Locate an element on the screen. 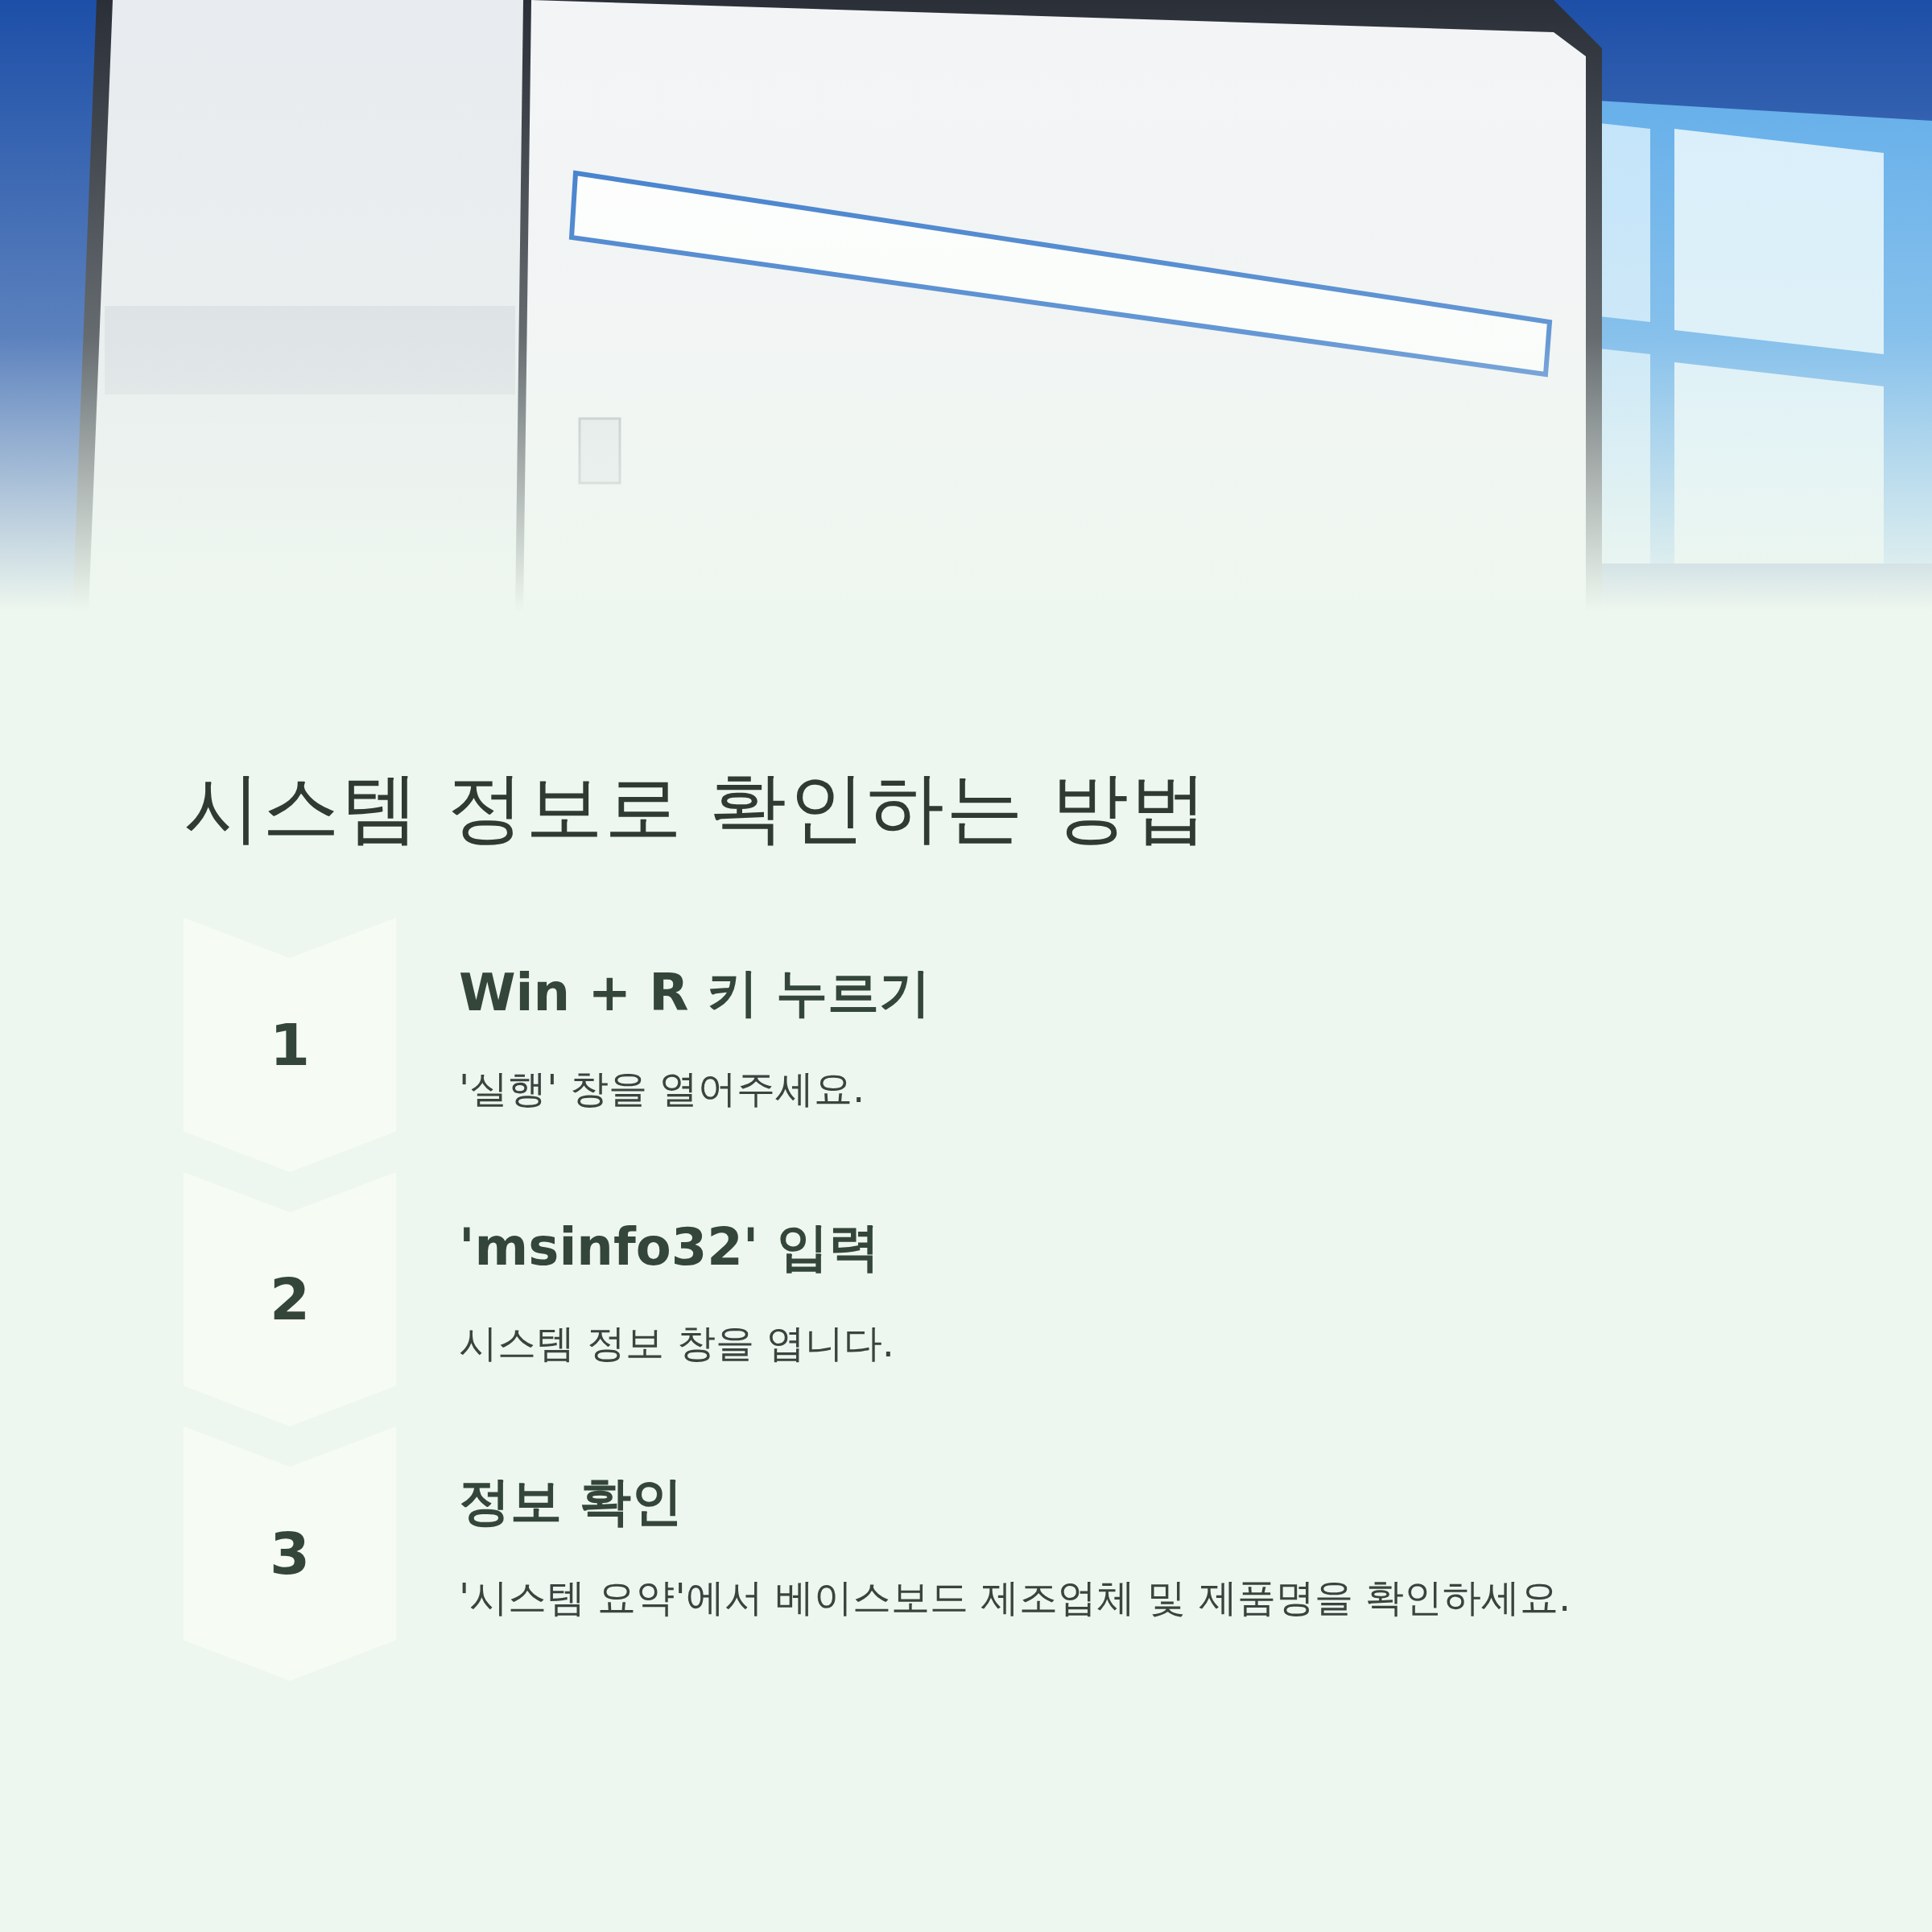 The image size is (1932, 1932). section-title: 시스템 정보로 확인하는 방법 is located at coordinates (697, 808).